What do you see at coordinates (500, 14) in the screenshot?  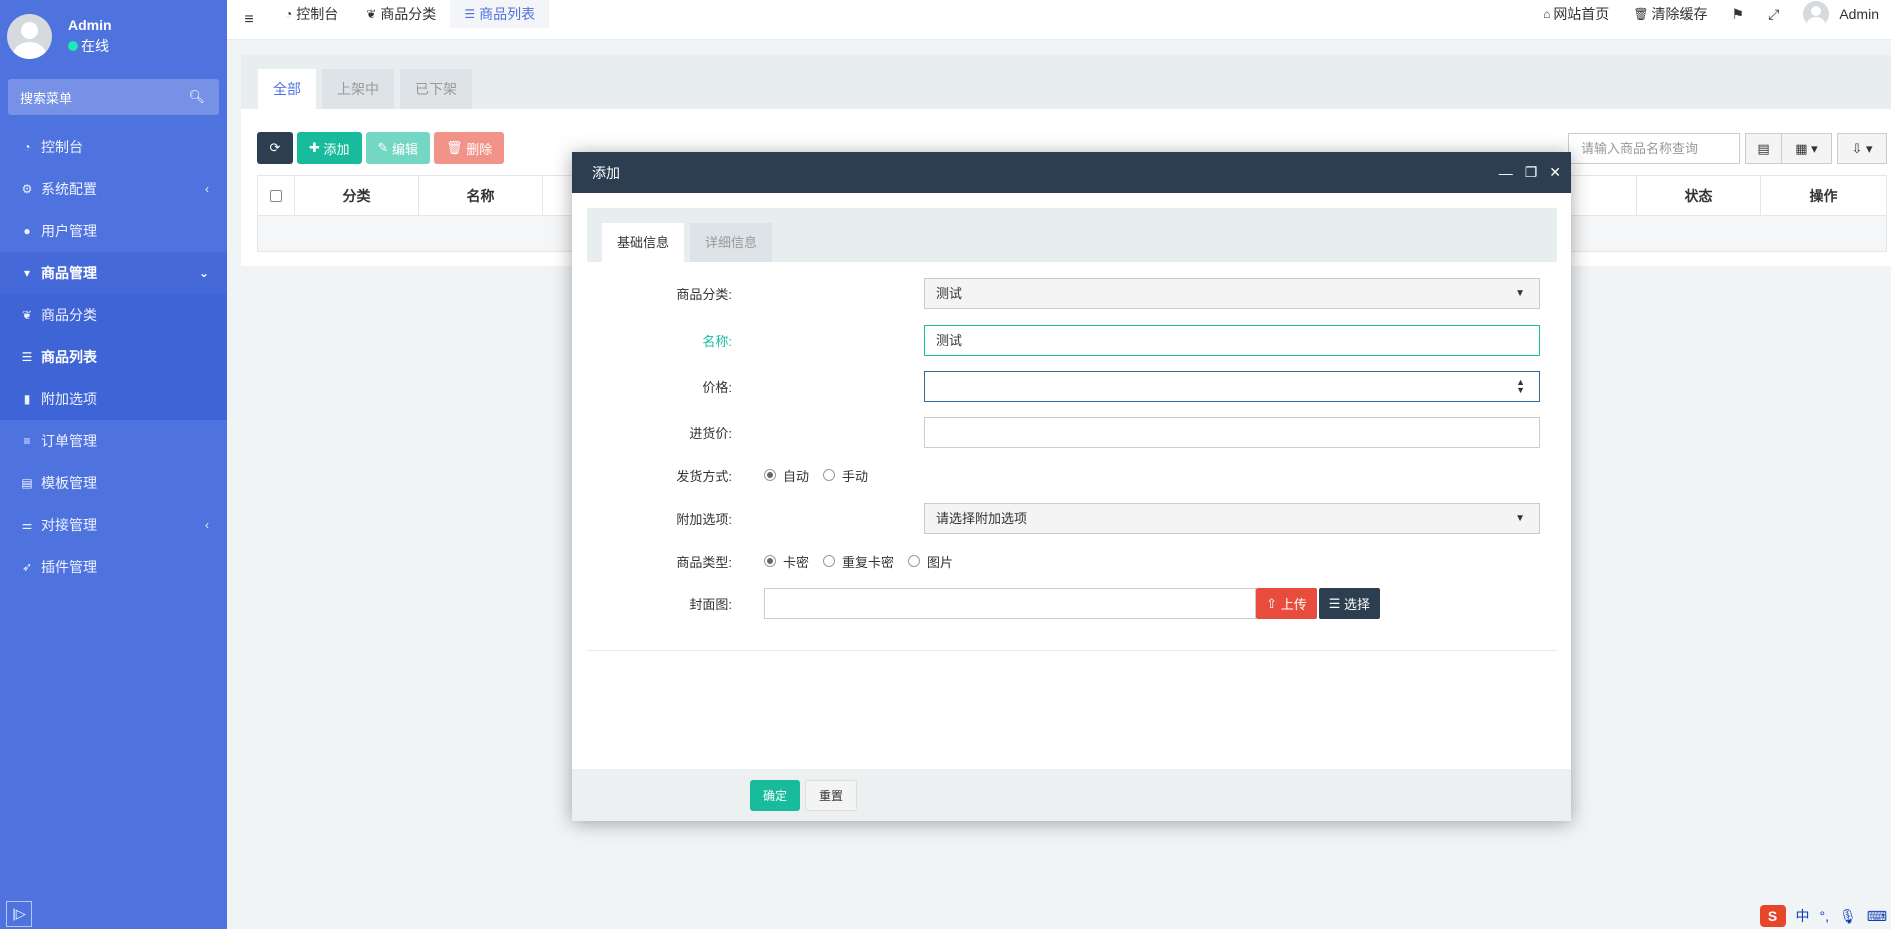 I see `tab-goods-list: ☰ 商品列表` at bounding box center [500, 14].